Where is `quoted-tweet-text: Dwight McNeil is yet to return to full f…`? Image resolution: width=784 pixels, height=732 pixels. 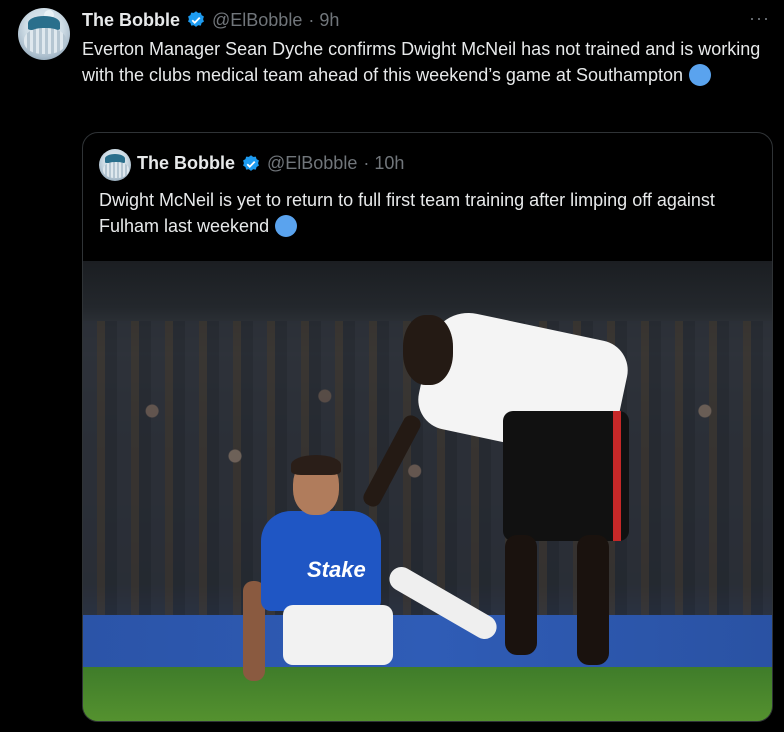 quoted-tweet-text: Dwight McNeil is yet to return to full f… is located at coordinates (429, 213).